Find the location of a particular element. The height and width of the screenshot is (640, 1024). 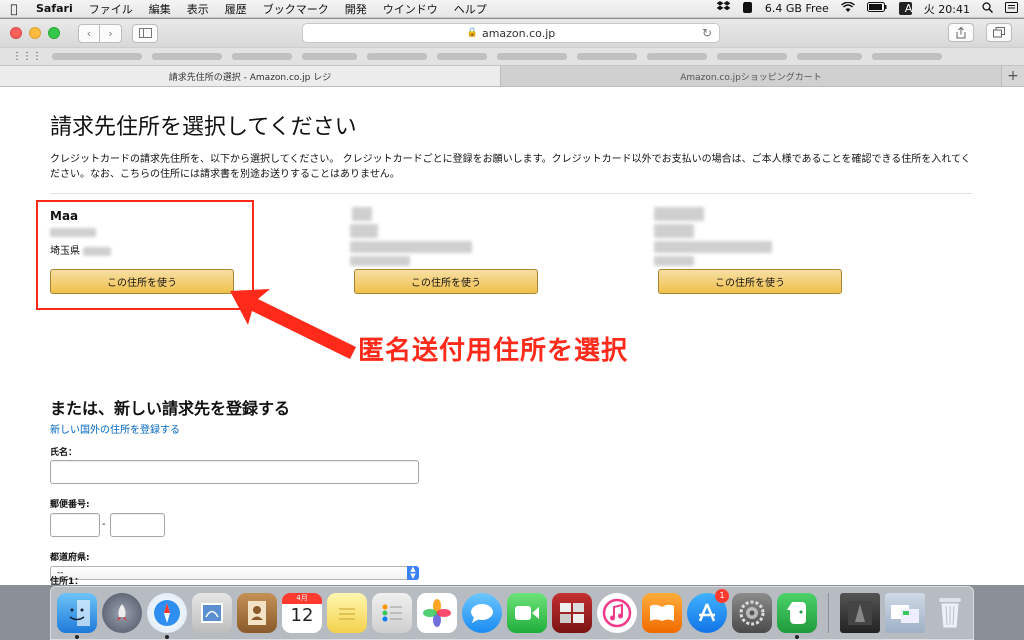

address-redacted-block is located at coordinates (754, 236).